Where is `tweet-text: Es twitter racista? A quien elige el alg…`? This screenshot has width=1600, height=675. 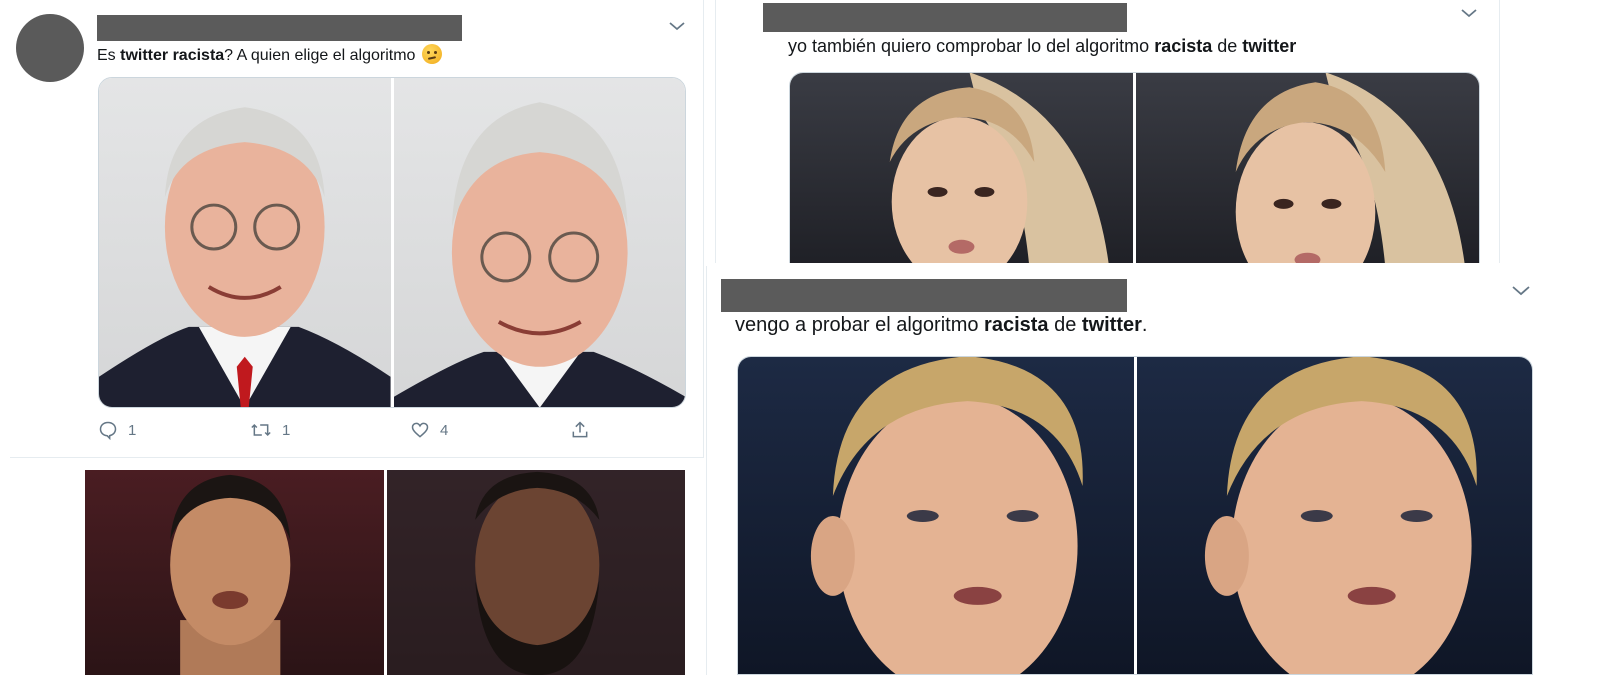
tweet-text: Es twitter racista? A quien elige el alg… is located at coordinates (269, 54).